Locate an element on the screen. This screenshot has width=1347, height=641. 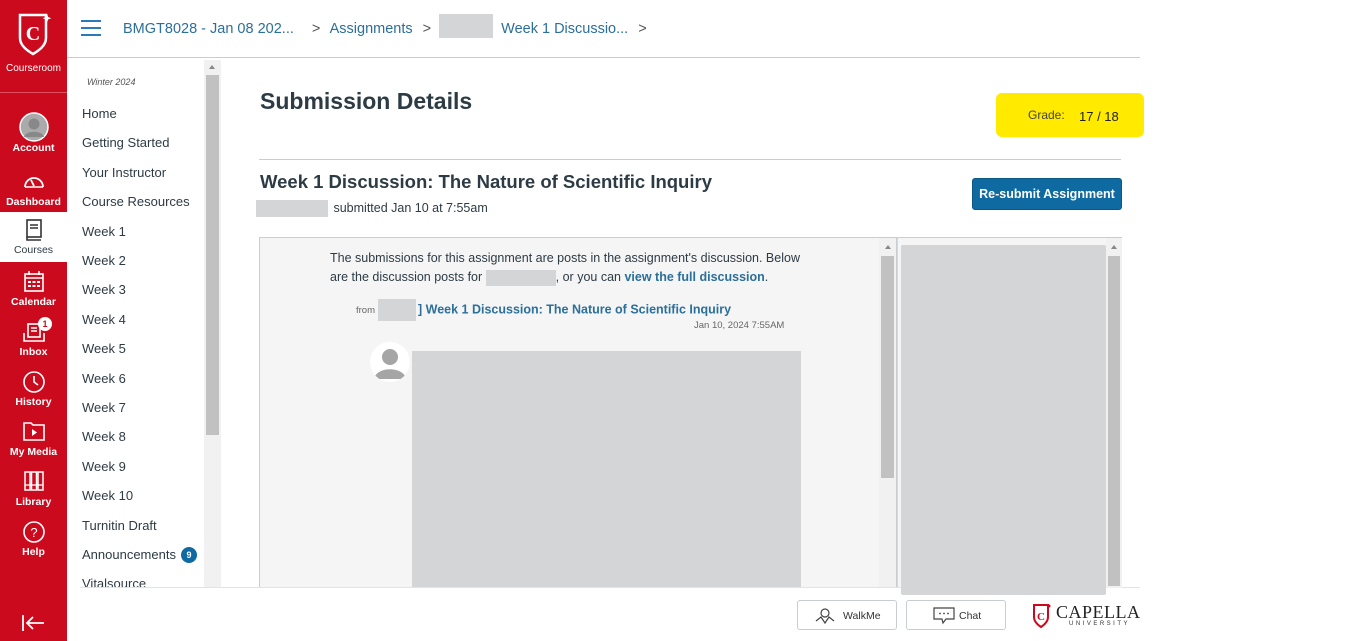
course-nav-vitalsource: Vitalsource is located at coordinates (114, 581).